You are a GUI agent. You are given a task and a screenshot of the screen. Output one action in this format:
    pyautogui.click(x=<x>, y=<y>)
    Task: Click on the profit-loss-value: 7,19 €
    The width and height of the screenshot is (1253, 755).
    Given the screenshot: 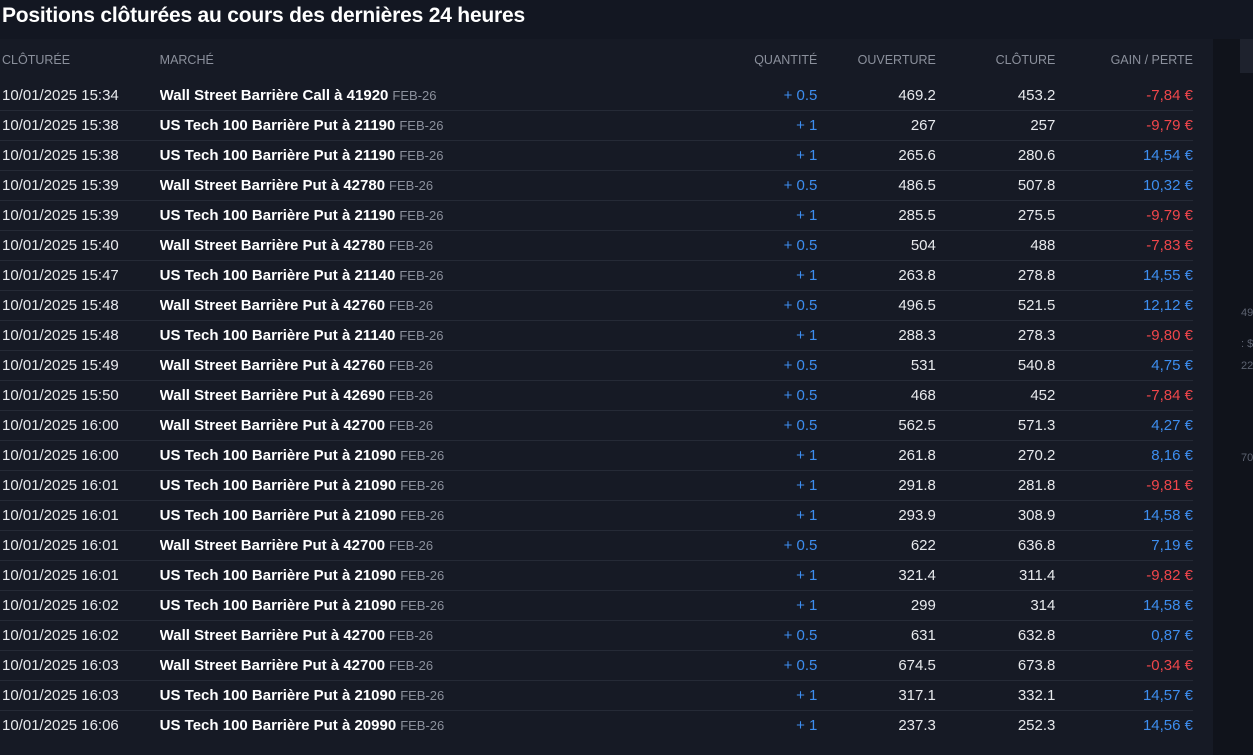 What is the action you would take?
    pyautogui.click(x=1172, y=545)
    